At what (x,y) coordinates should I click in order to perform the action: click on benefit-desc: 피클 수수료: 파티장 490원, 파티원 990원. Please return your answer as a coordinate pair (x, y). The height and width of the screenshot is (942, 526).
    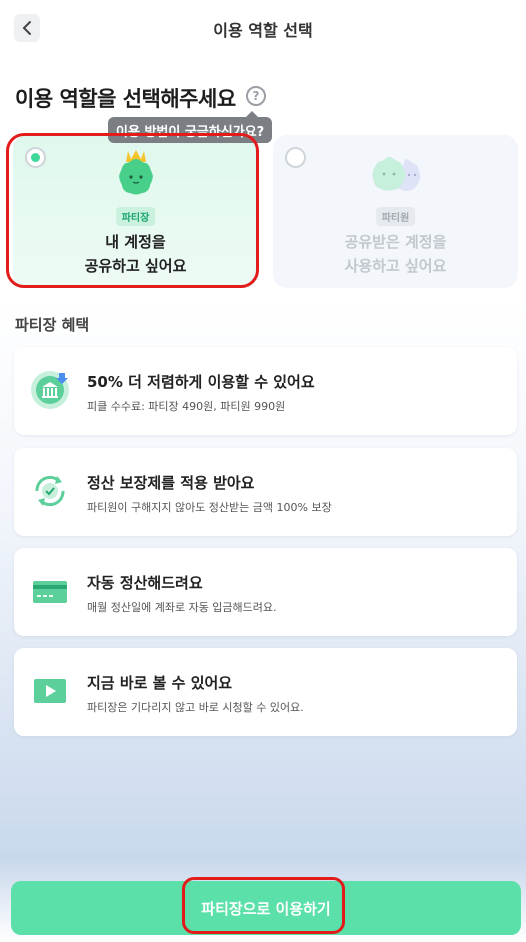
    Looking at the image, I should click on (186, 406).